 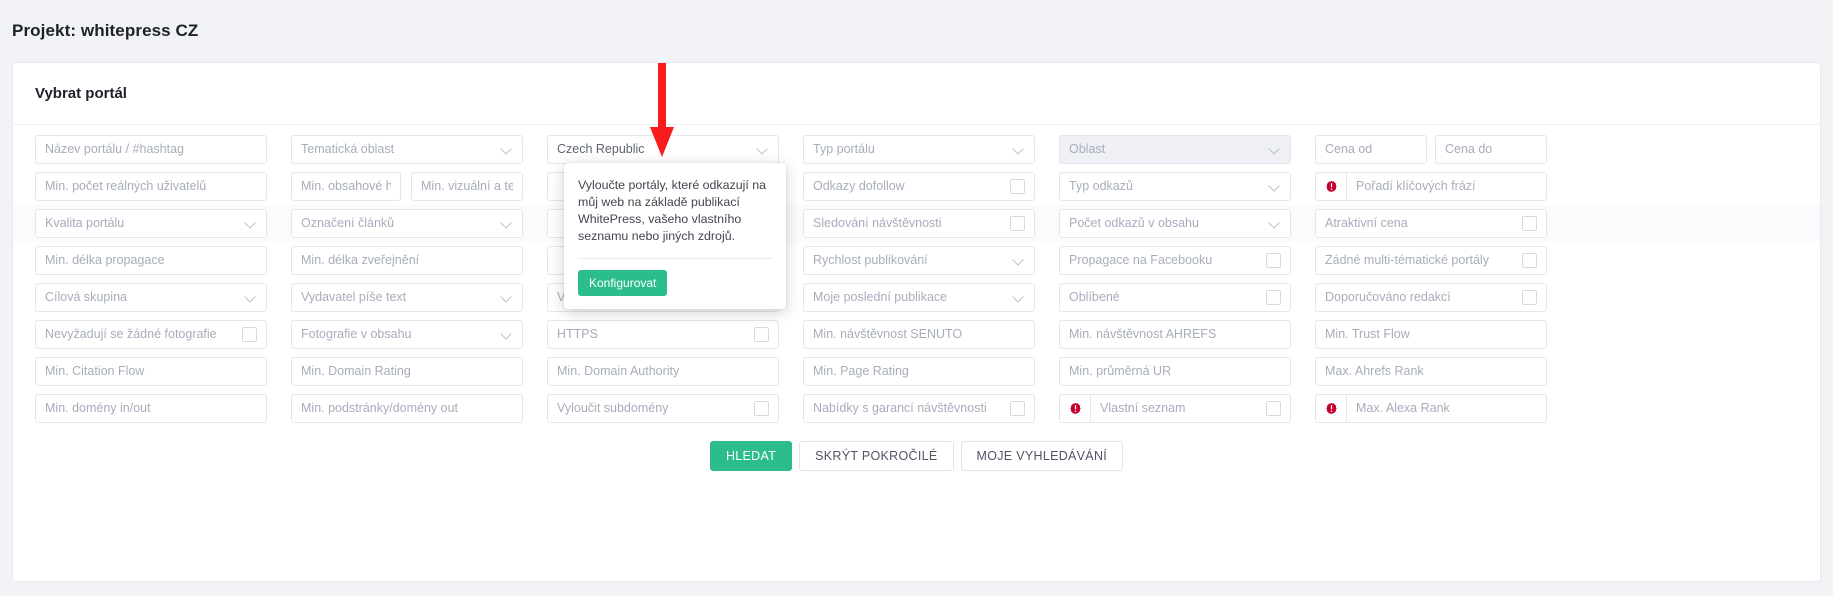 I want to click on facebook-promo-field-cell: Propagace na Facebooku, so click(x=1175, y=260).